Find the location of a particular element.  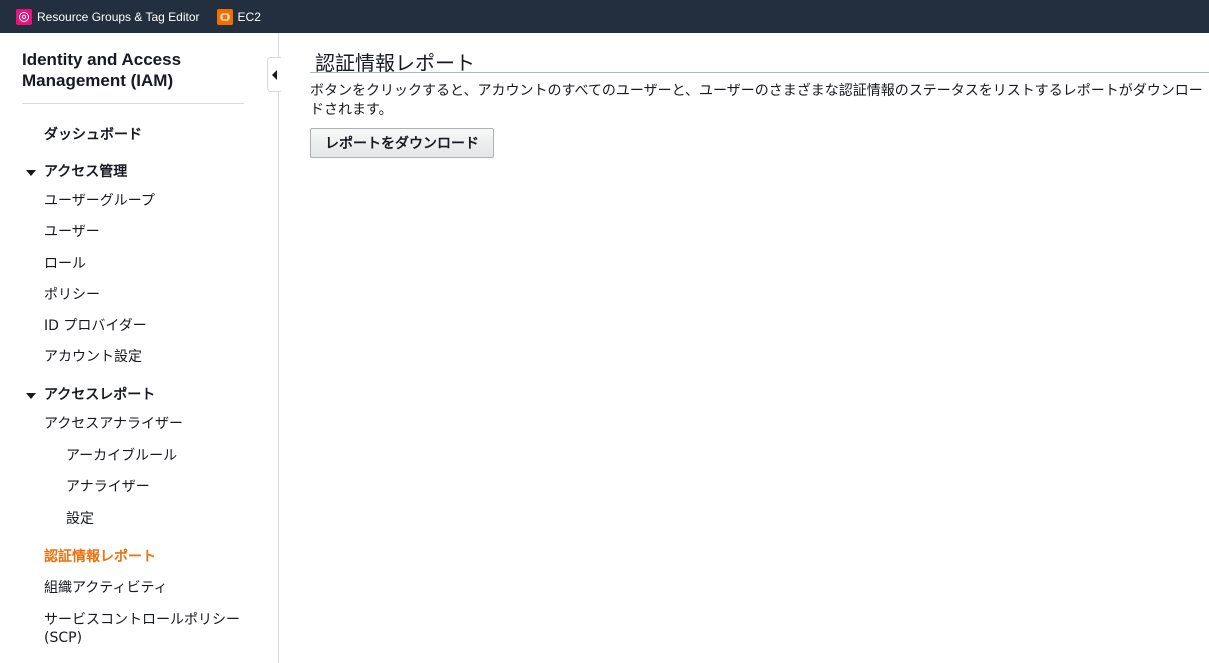

sidebar-item-roles: ロール is located at coordinates (65, 264).